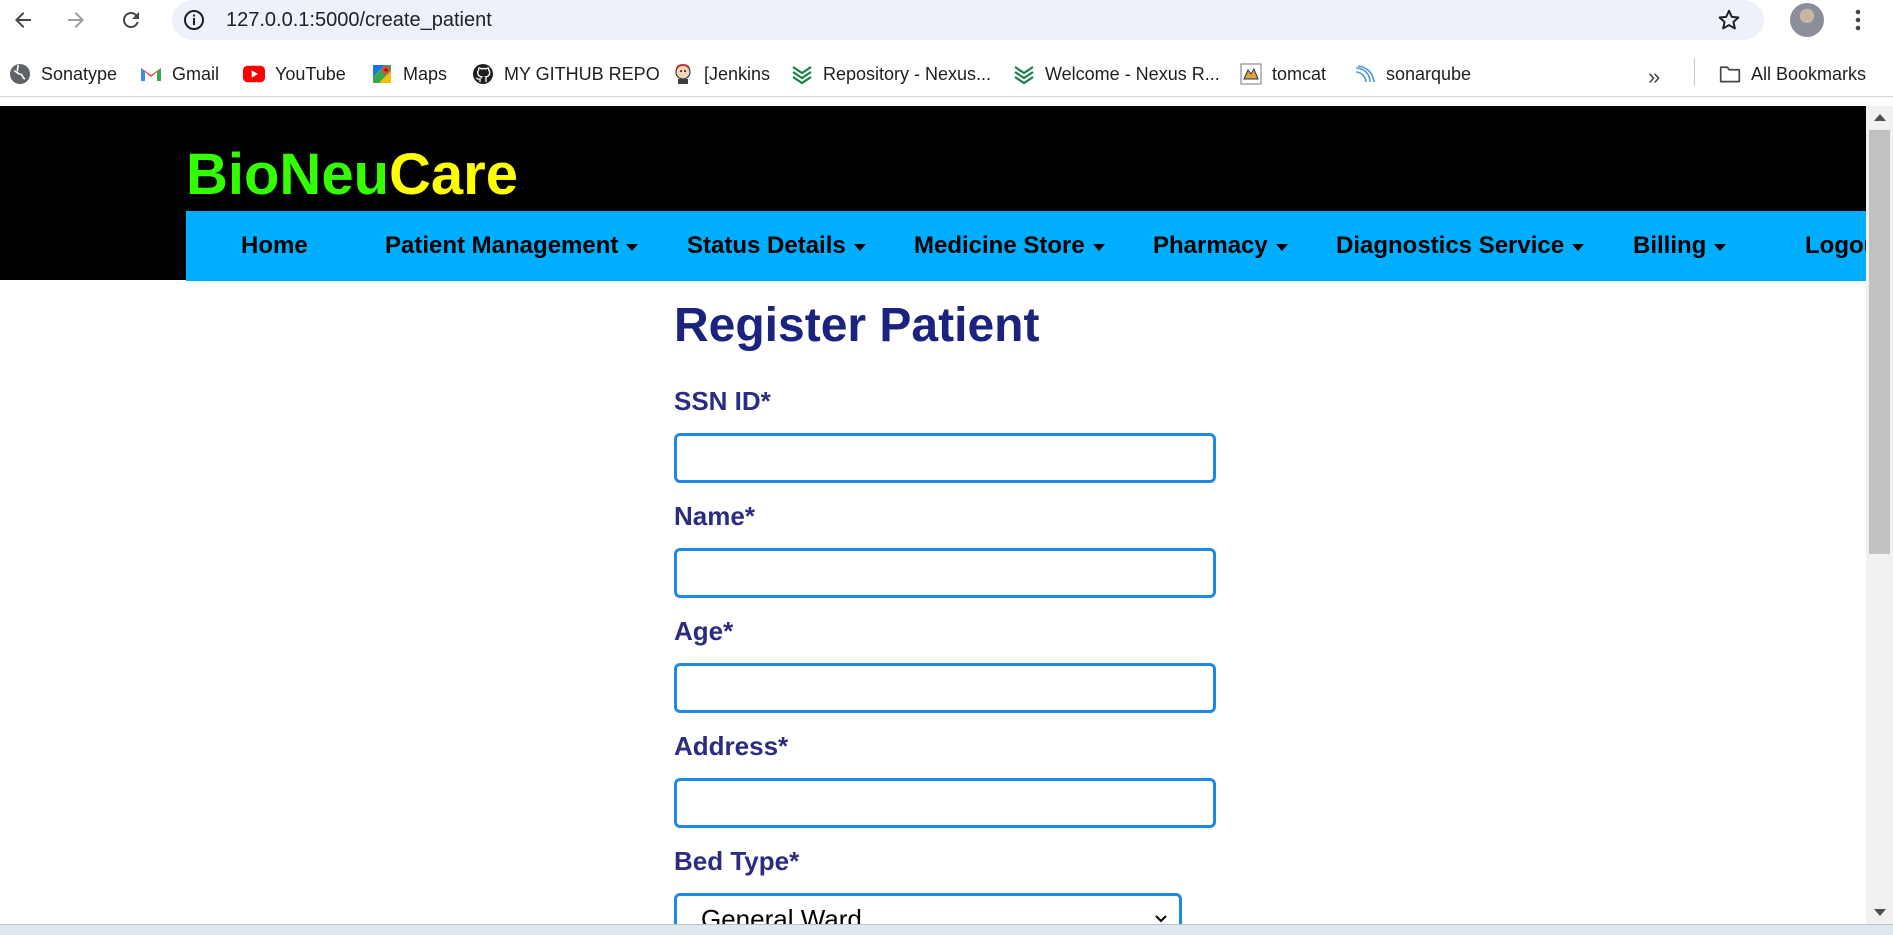 The width and height of the screenshot is (1893, 935). I want to click on address-input, so click(945, 803).